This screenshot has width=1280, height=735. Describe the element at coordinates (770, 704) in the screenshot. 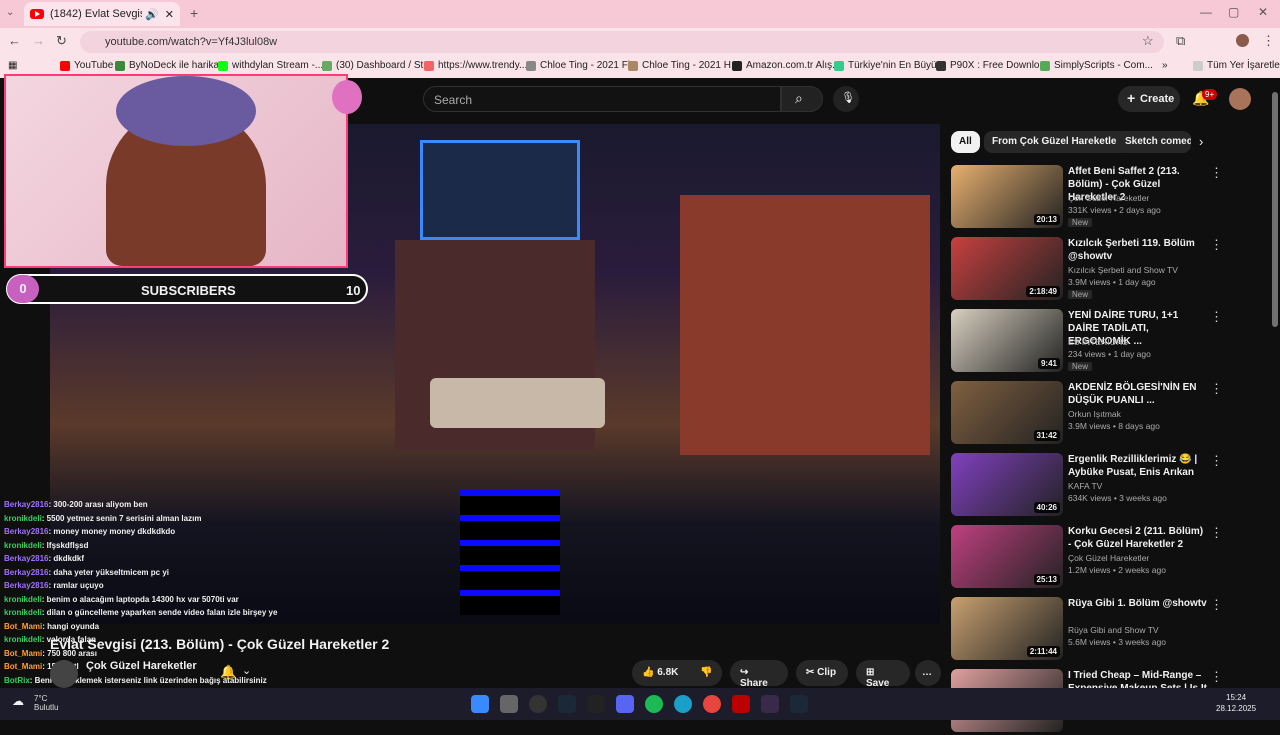

I see `app-icon` at that location.